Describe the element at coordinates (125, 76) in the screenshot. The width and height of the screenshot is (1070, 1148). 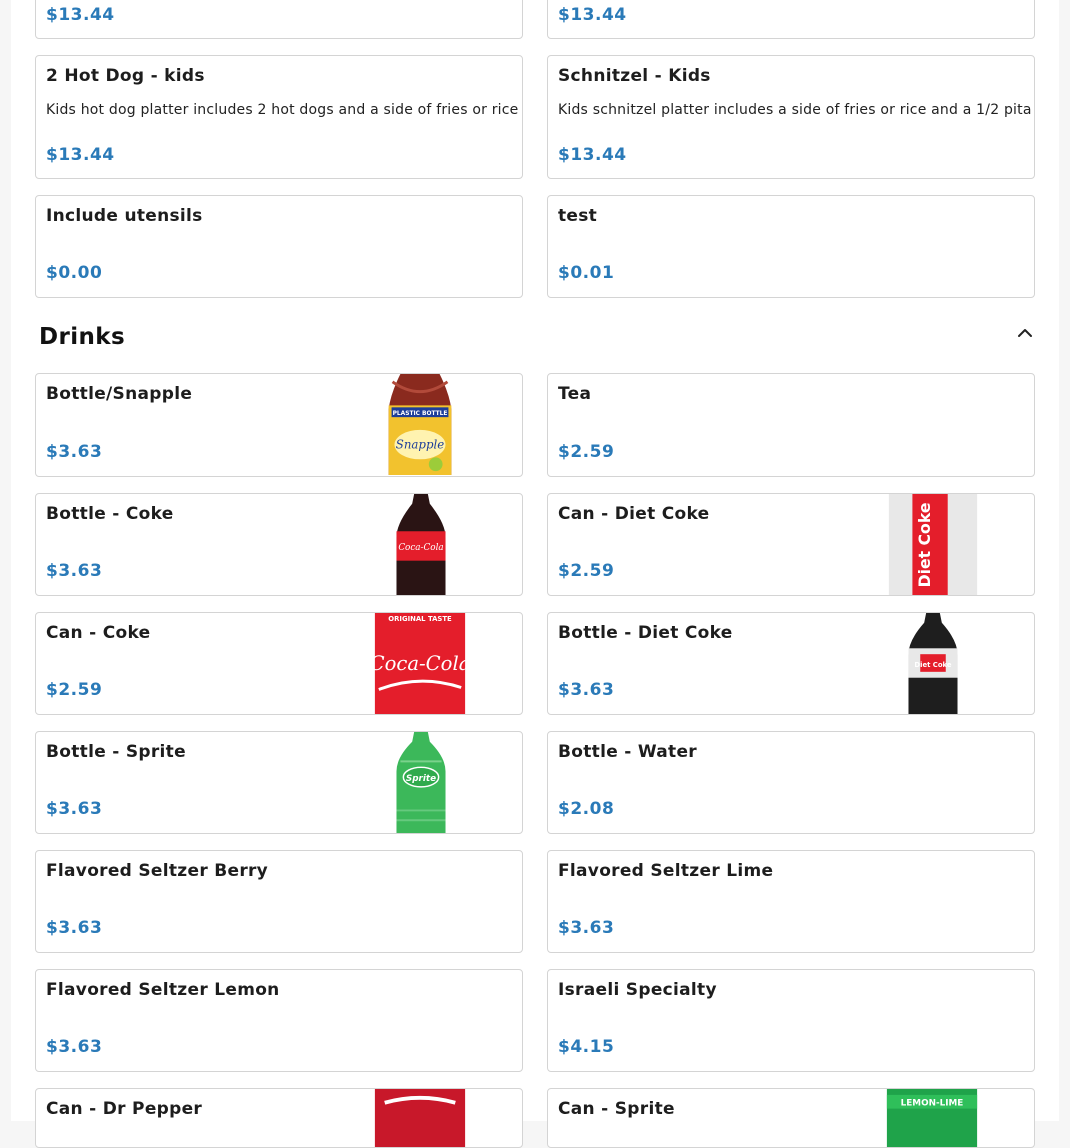
I see `item-name: 2 Hot Dog - kids` at that location.